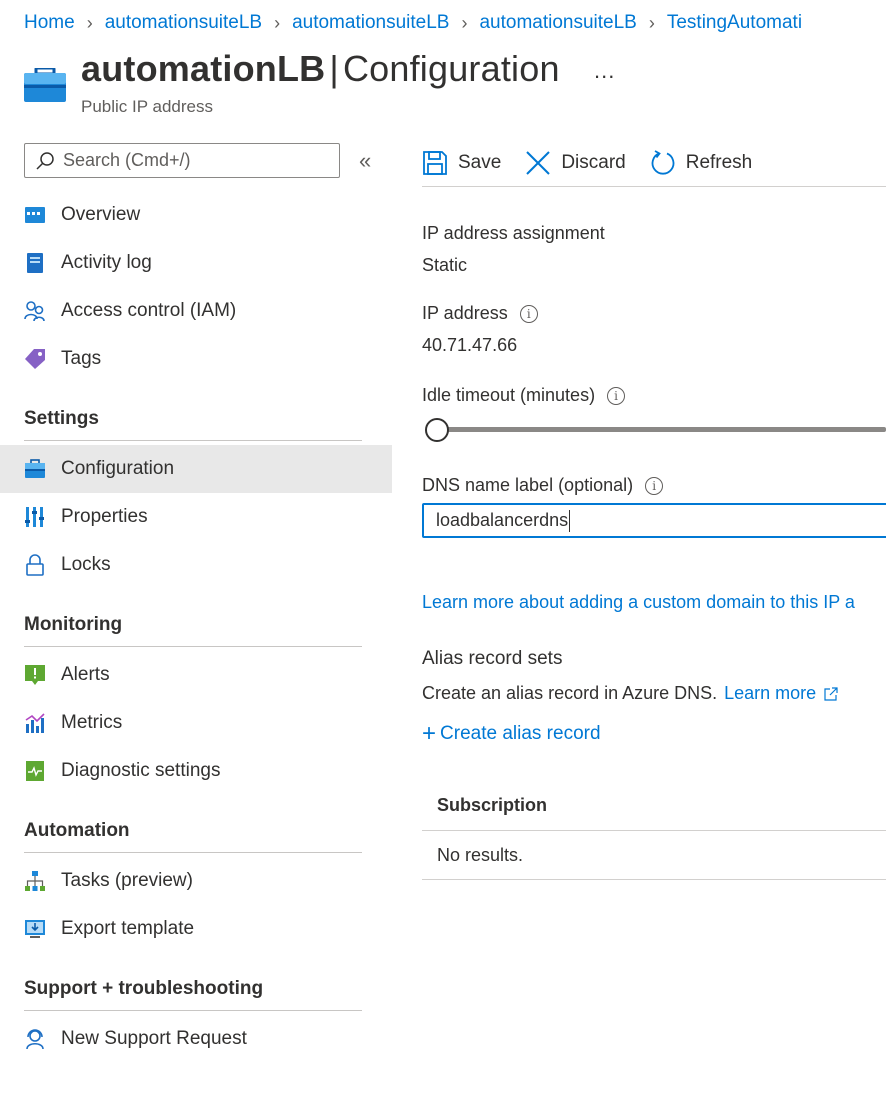 The width and height of the screenshot is (886, 1112). I want to click on search-icon, so click(45, 160).